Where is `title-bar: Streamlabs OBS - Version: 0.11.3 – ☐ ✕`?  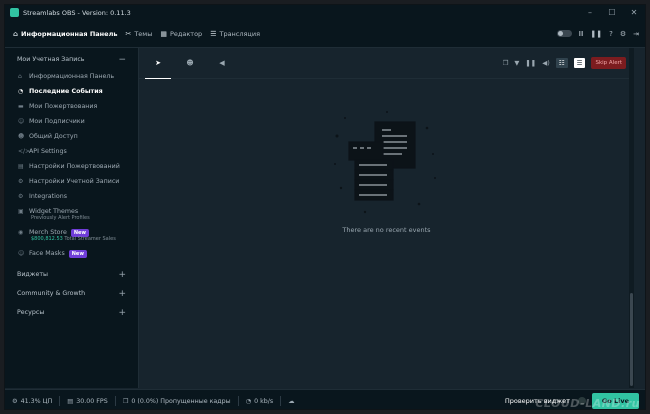
title-bar: Streamlabs OBS - Version: 0.11.3 – ☐ ✕ is located at coordinates (325, 12).